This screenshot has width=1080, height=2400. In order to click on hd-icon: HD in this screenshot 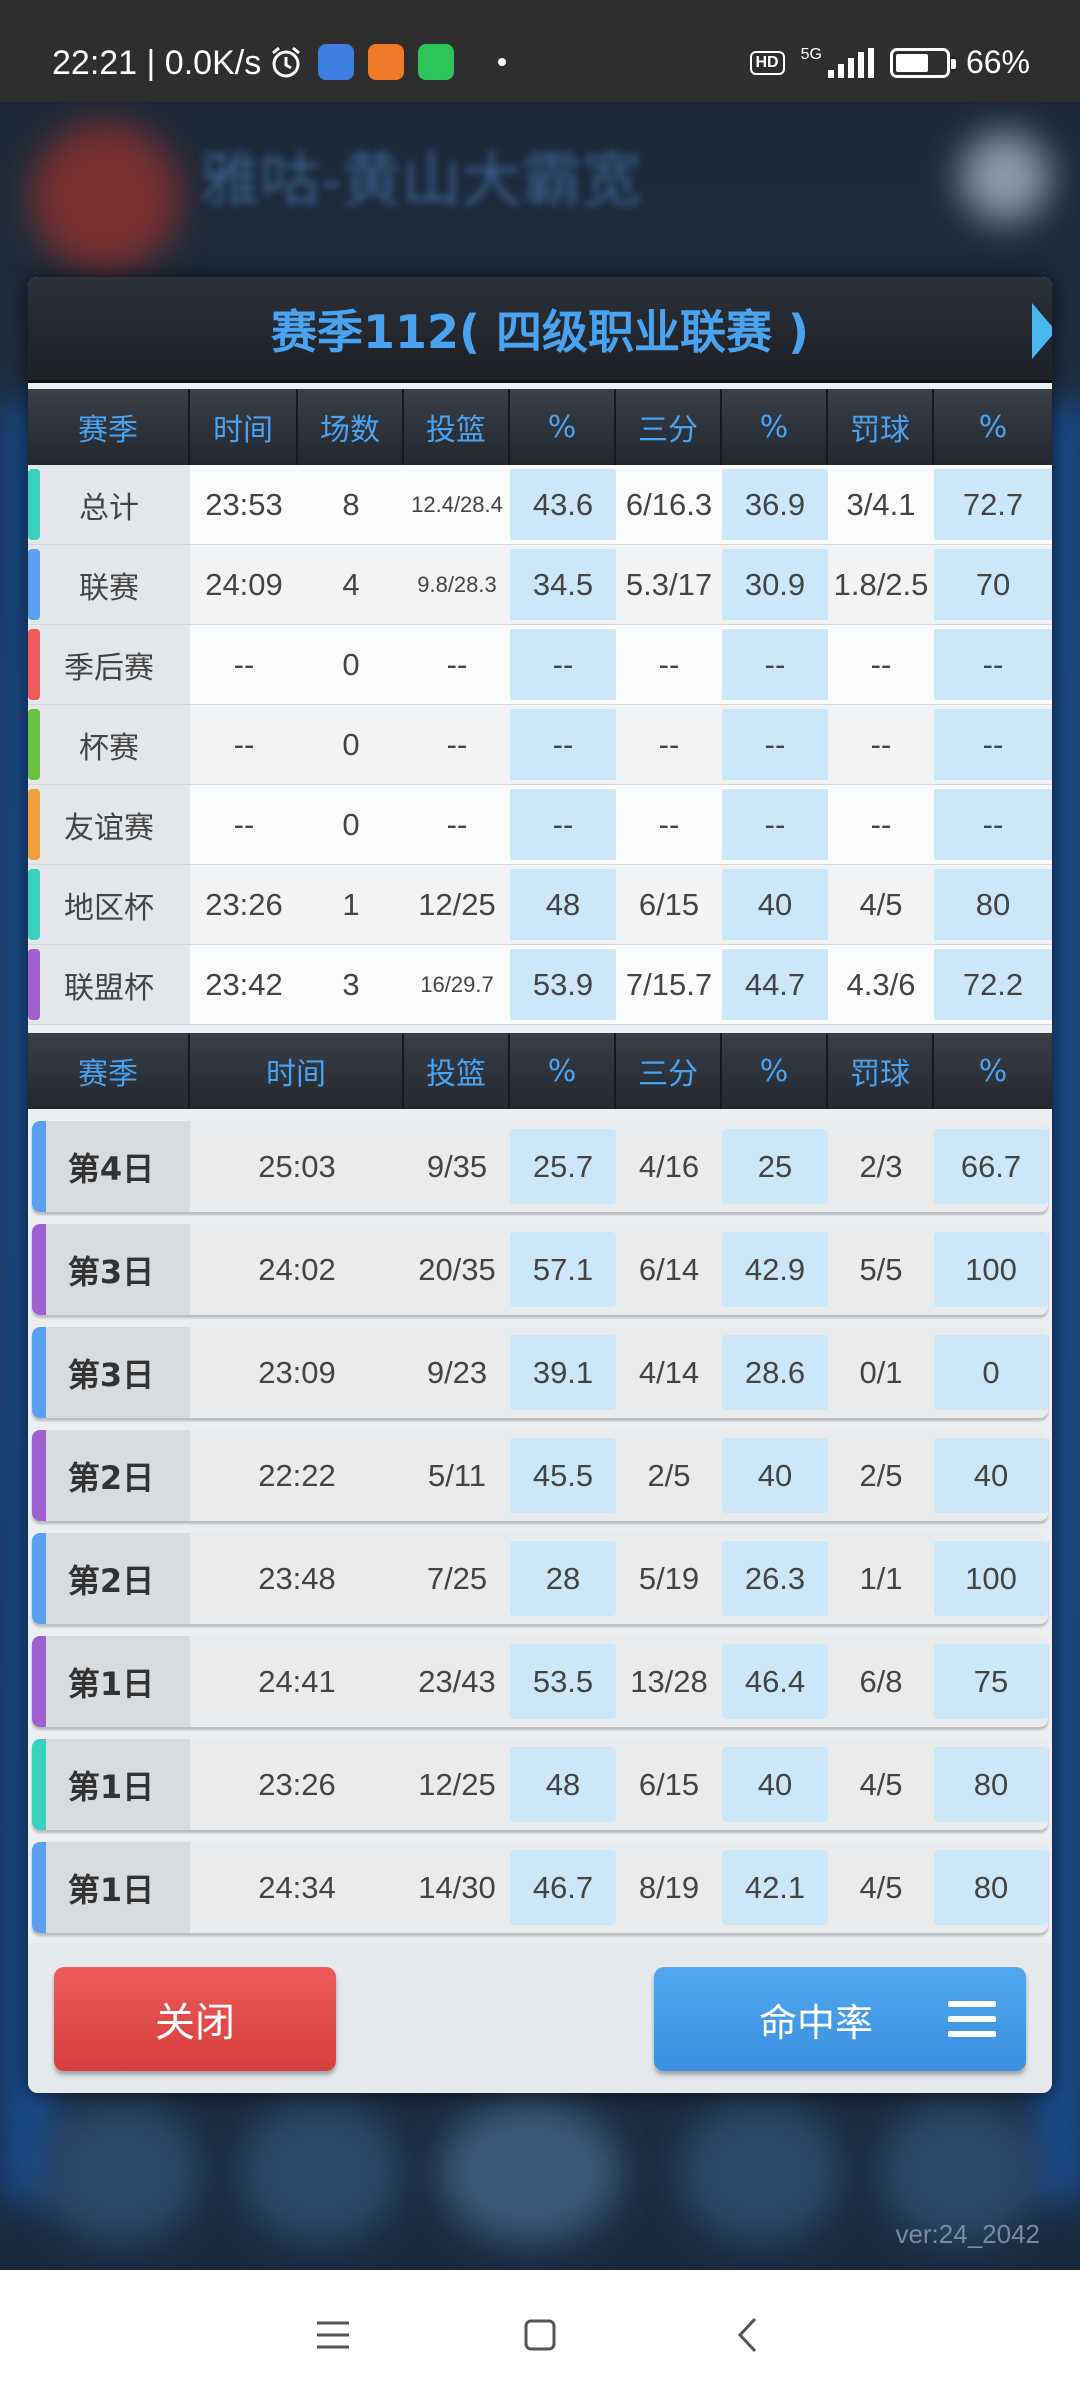, I will do `click(767, 62)`.